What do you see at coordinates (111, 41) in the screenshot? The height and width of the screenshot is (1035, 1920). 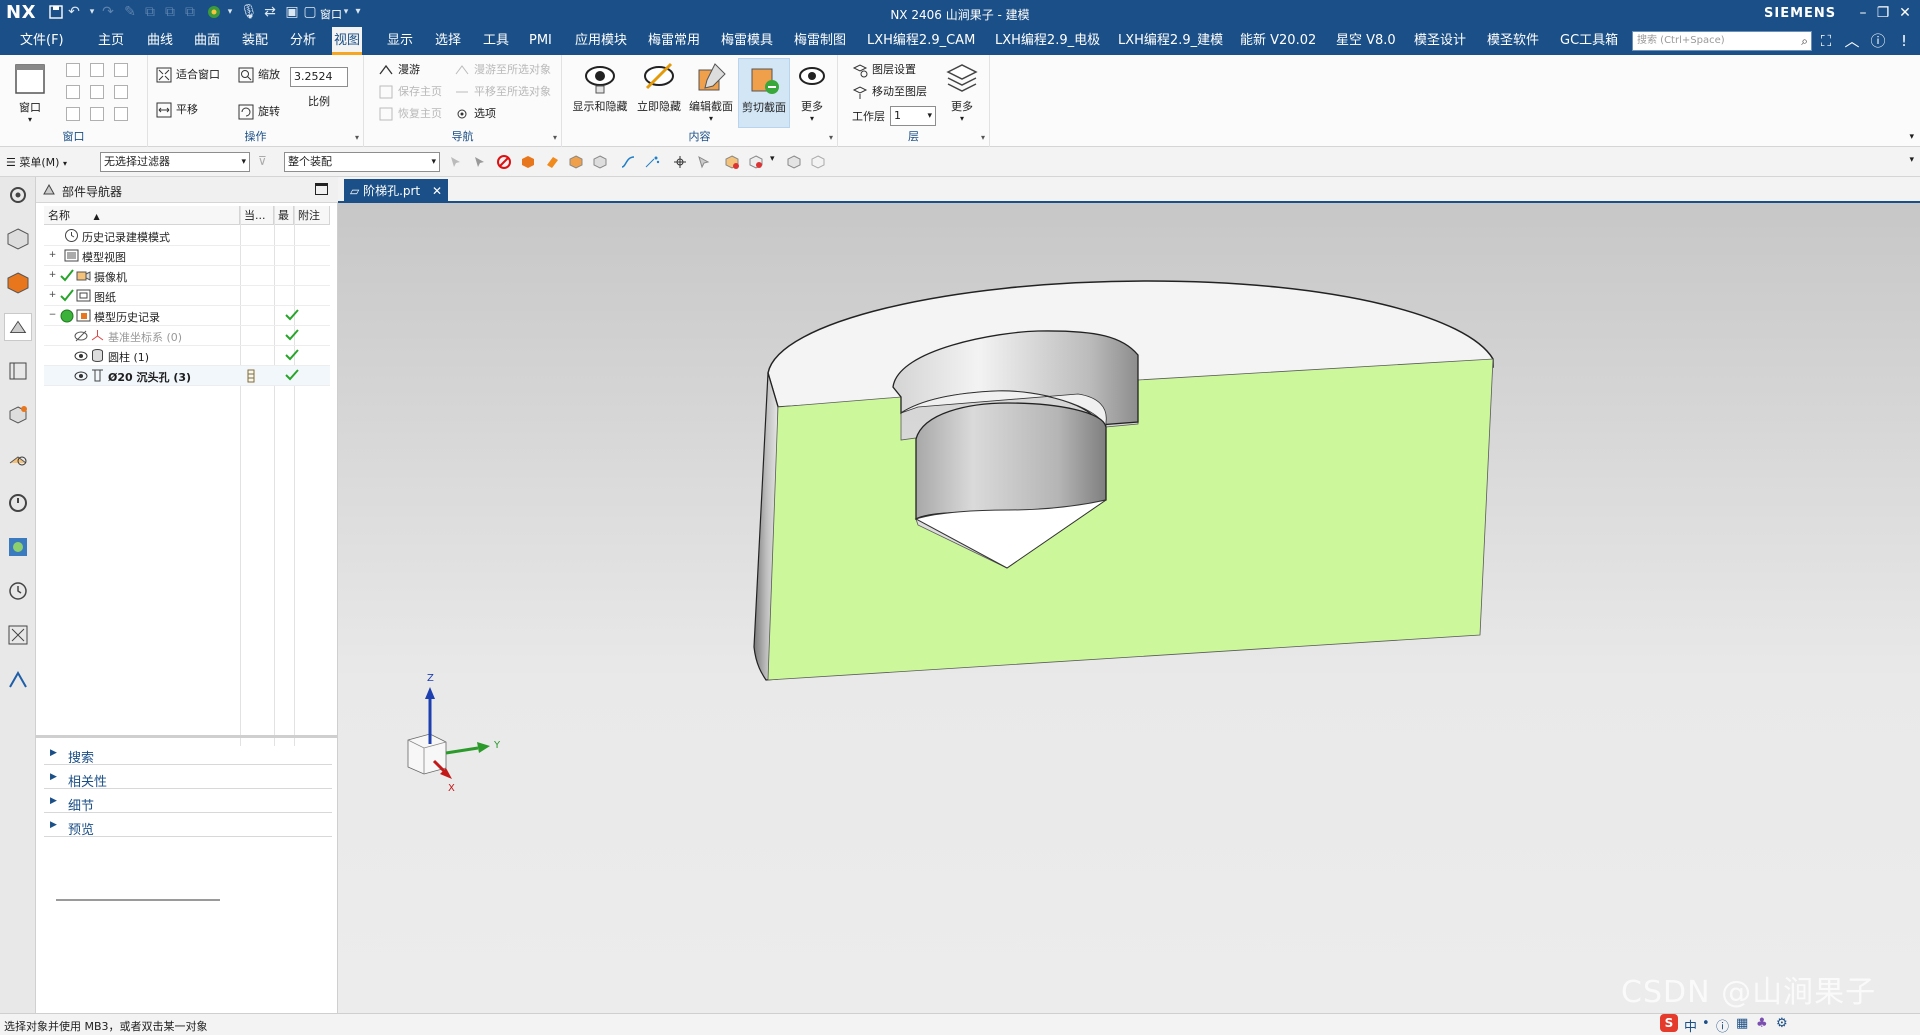 I see `tab-home: 主页` at bounding box center [111, 41].